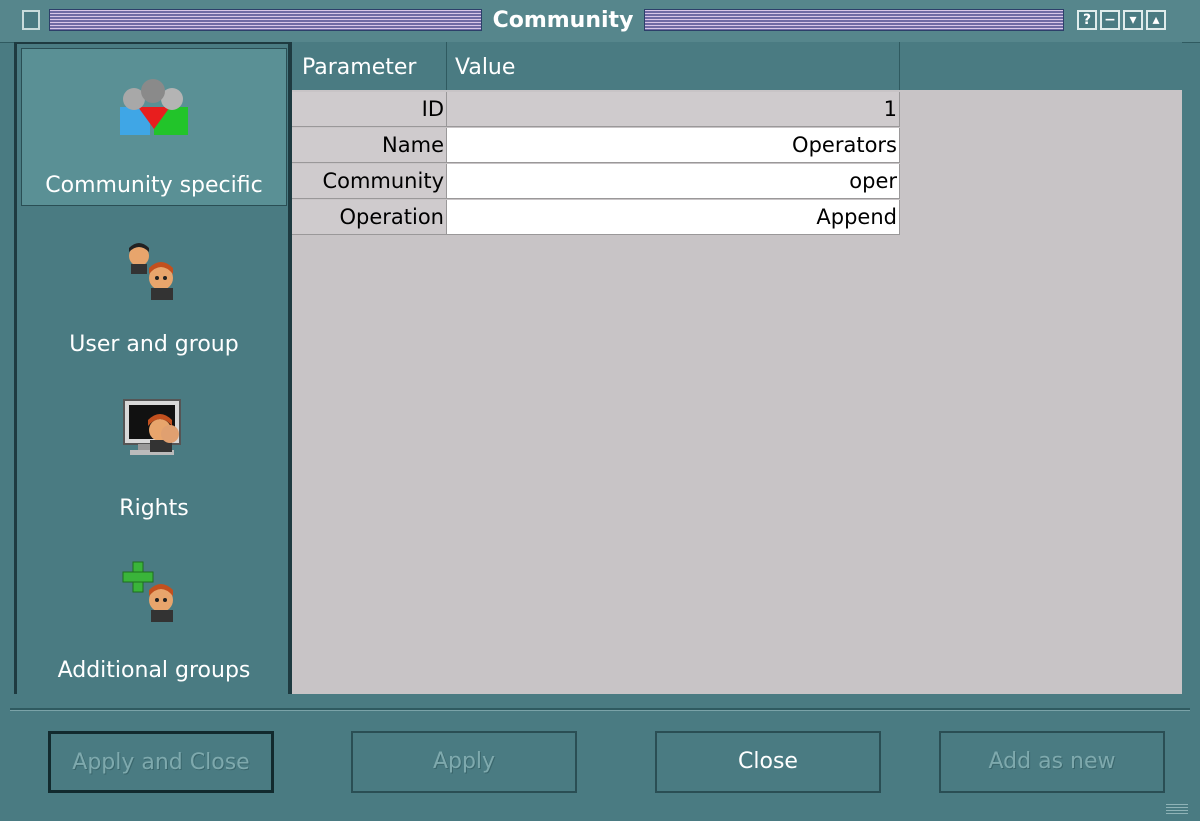  I want to click on sidebar-item-community-specific: Community specific, so click(154, 127).